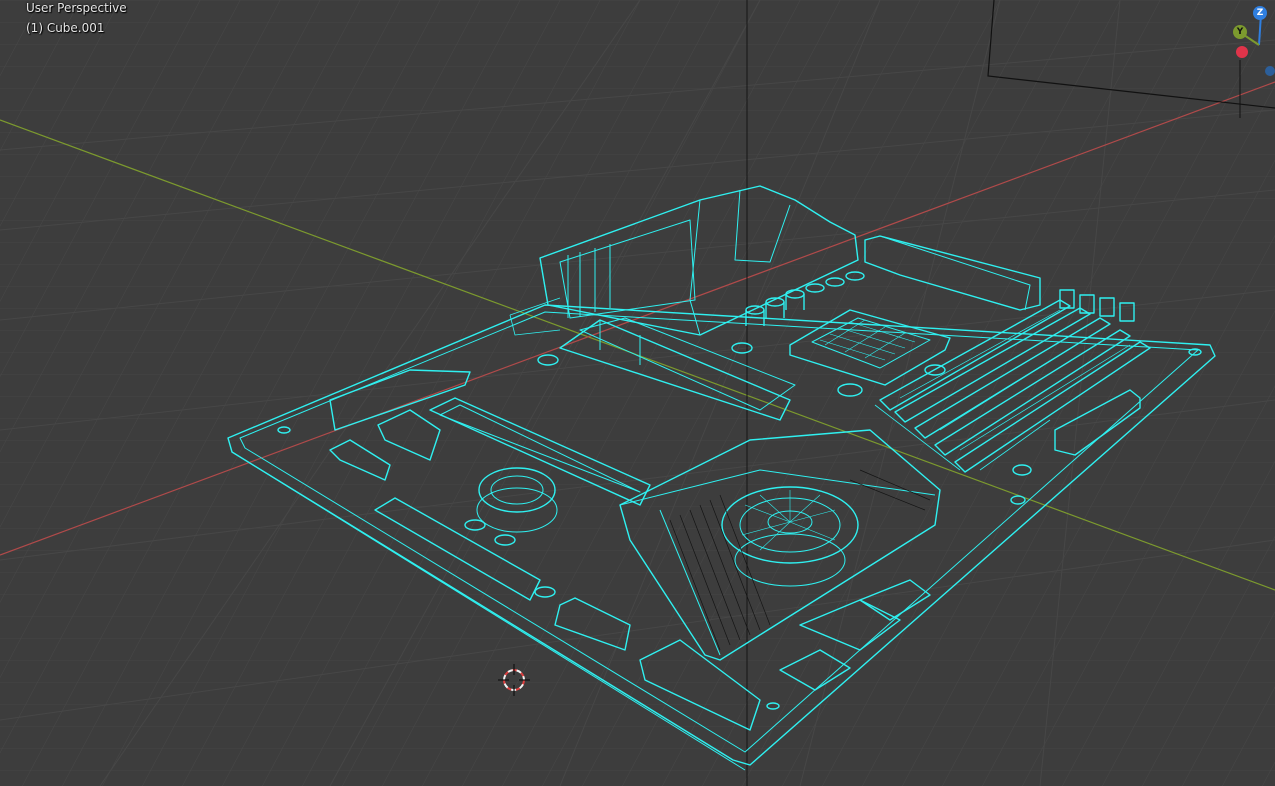 This screenshot has height=786, width=1275. What do you see at coordinates (76, 8) in the screenshot?
I see `view-name-label: User Perspective` at bounding box center [76, 8].